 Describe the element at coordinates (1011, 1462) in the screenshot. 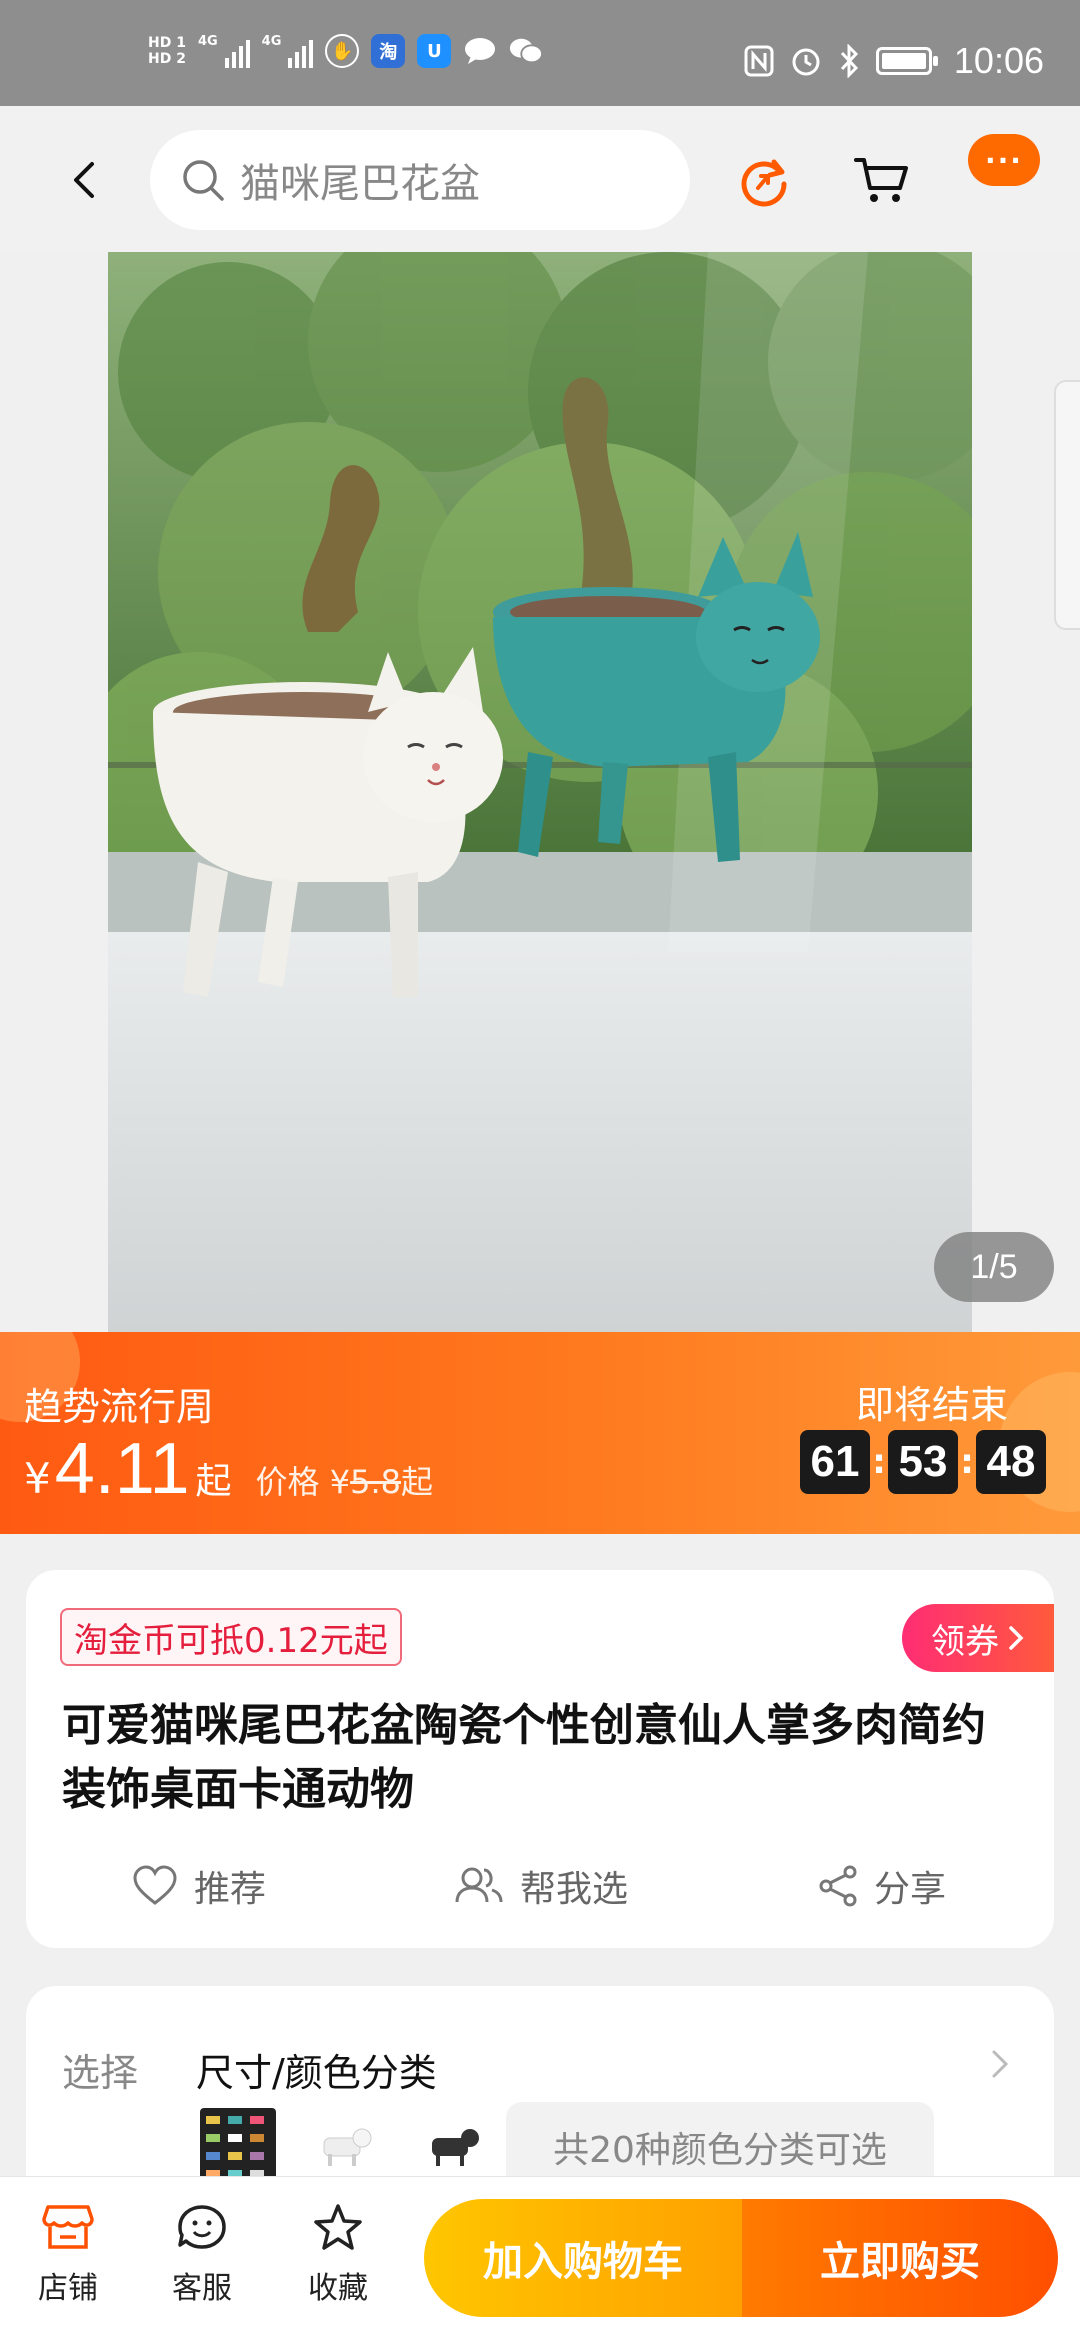

I see `timer-seconds: 48` at that location.